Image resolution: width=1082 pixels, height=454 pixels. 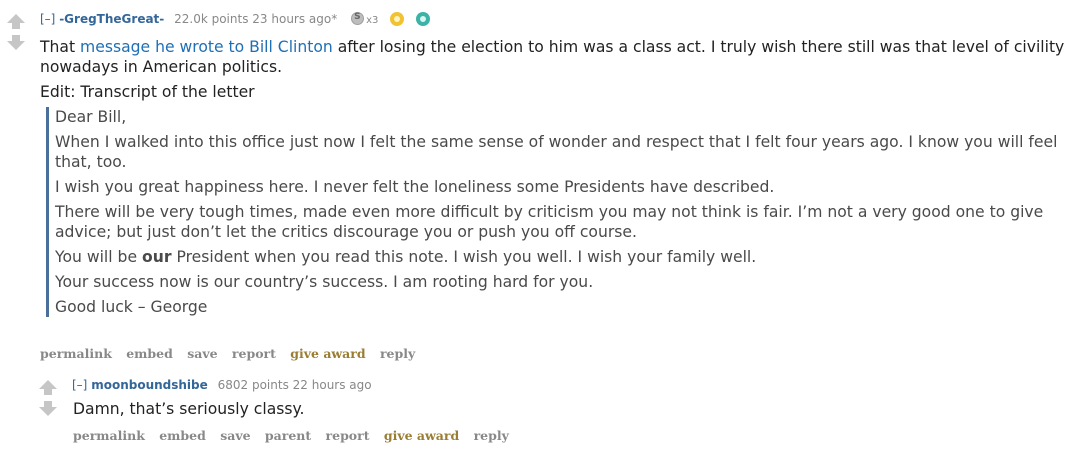 I want to click on timestamp: 22 hours ago, so click(x=332, y=385).